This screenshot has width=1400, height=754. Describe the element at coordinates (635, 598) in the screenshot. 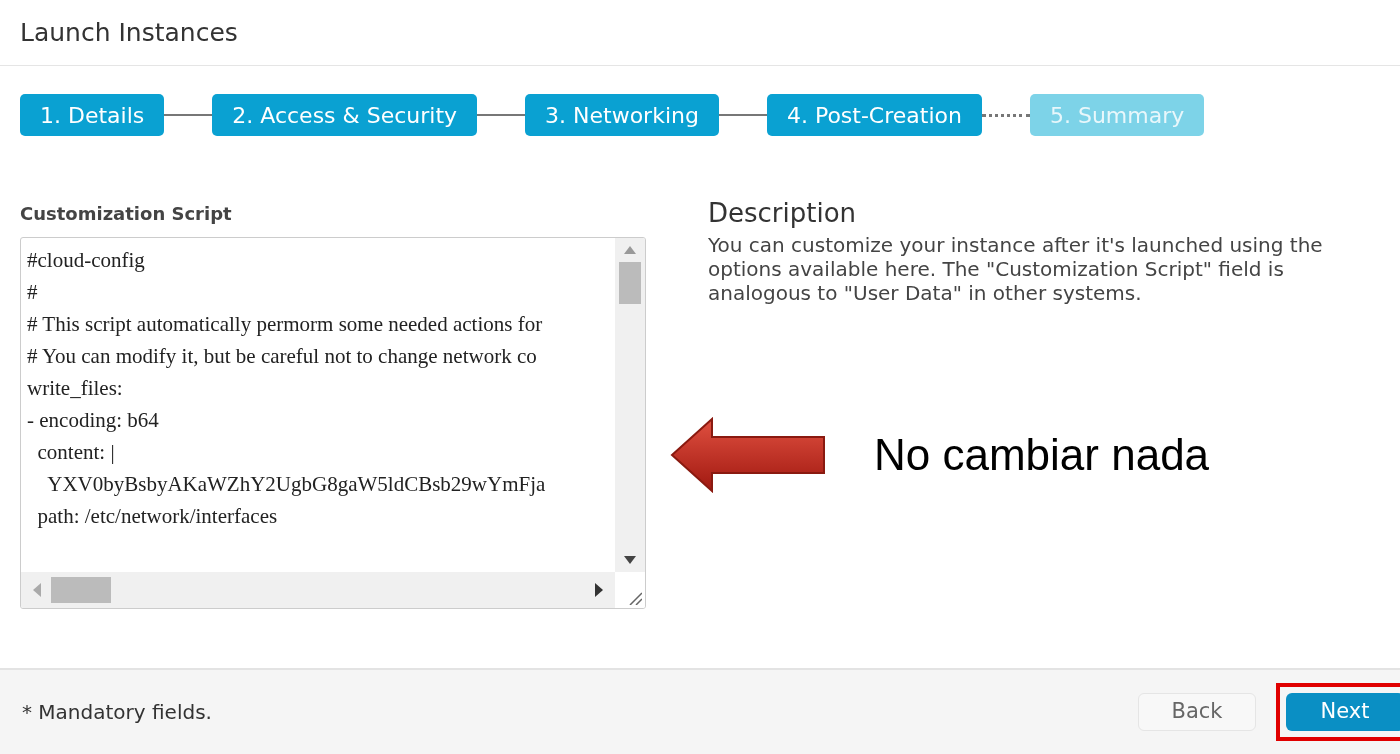

I see `resize-grip-icon` at that location.